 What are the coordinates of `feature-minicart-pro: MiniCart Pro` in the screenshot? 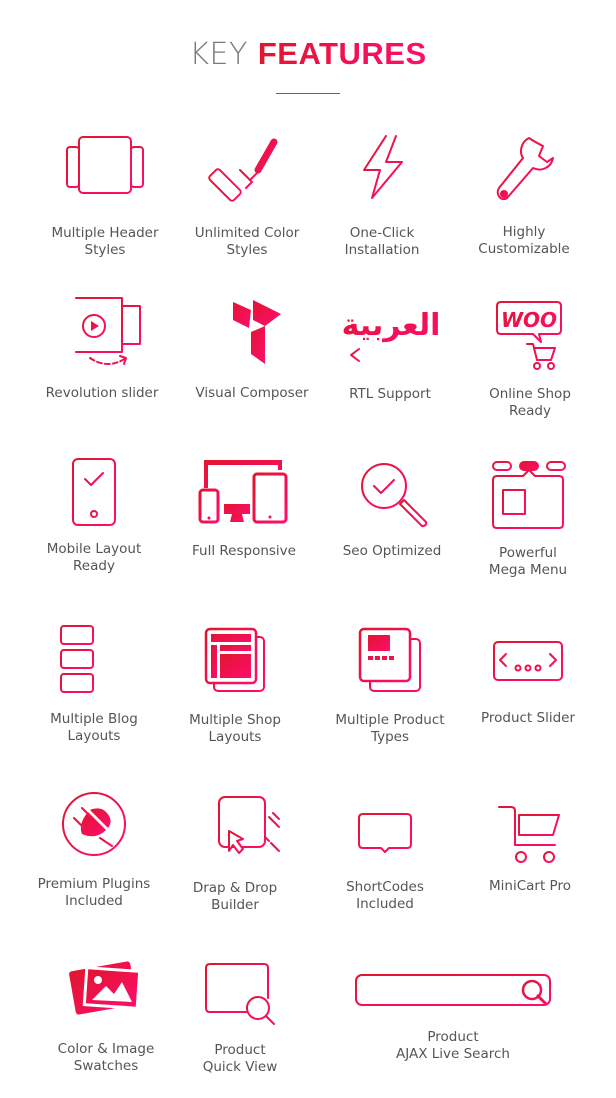 It's located at (530, 849).